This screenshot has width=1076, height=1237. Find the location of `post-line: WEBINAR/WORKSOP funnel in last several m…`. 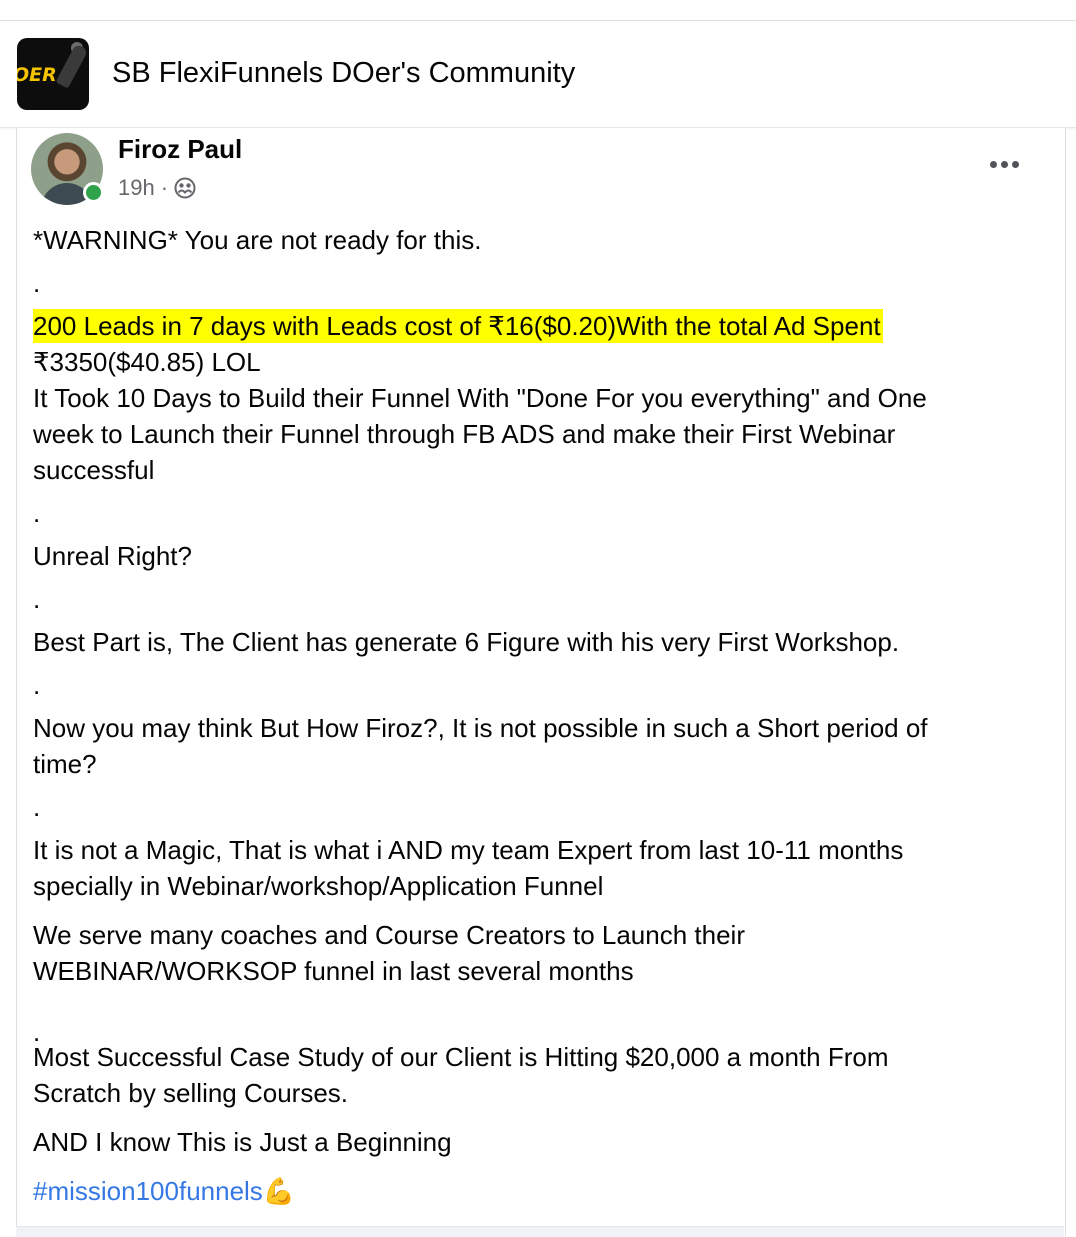

post-line: WEBINAR/WORKSOP funnel in last several m… is located at coordinates (333, 971).